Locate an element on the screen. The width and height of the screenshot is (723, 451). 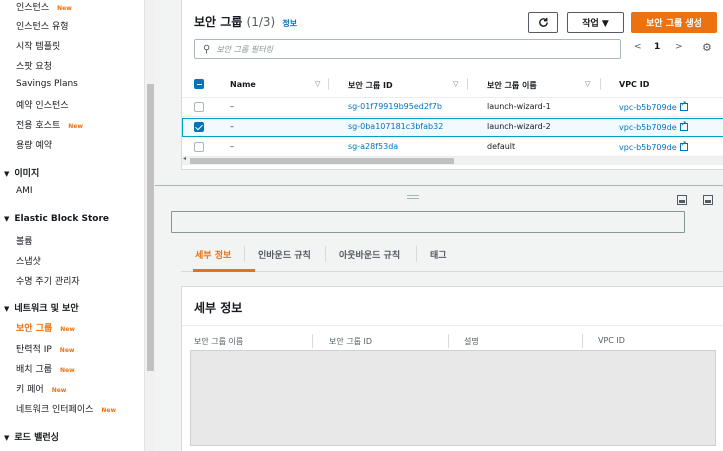
sg-id-link: sg-01f79919b95ed2f7b is located at coordinates (395, 106).